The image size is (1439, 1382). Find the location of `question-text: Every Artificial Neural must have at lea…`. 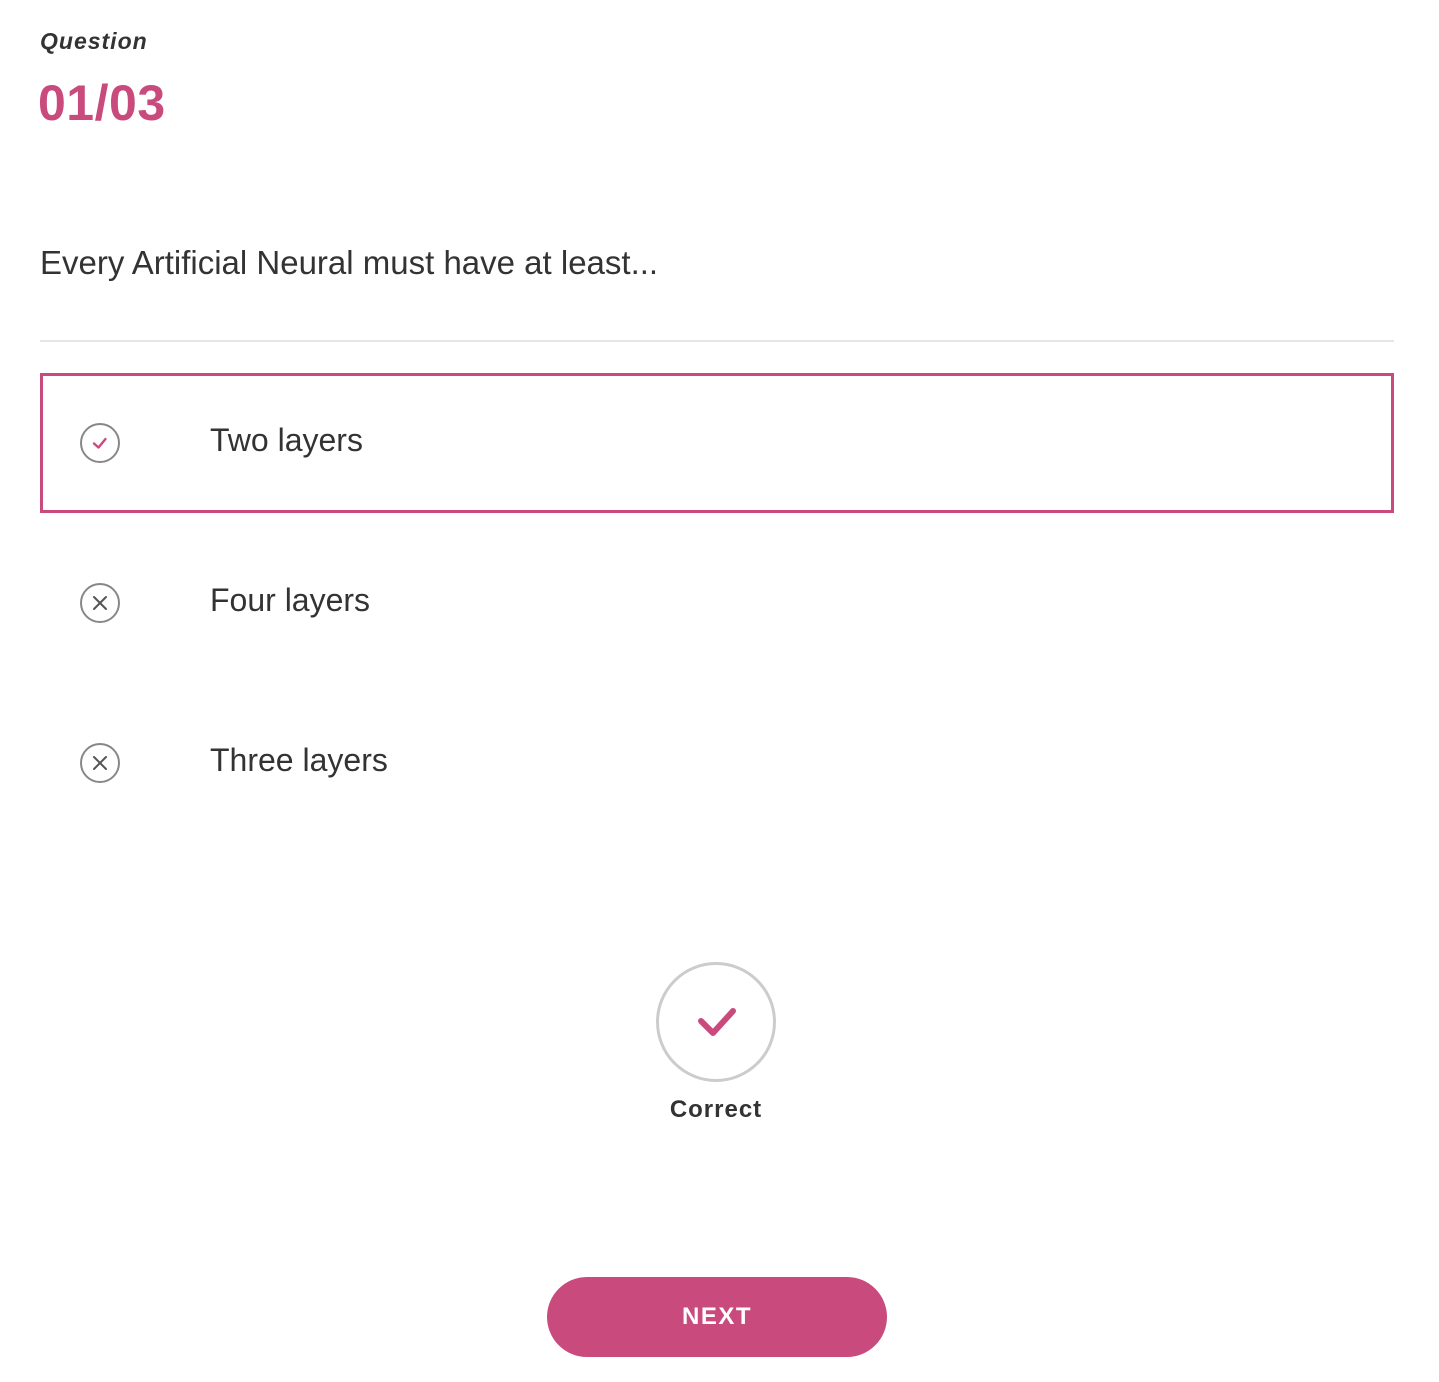

question-text: Every Artificial Neural must have at lea… is located at coordinates (349, 262).